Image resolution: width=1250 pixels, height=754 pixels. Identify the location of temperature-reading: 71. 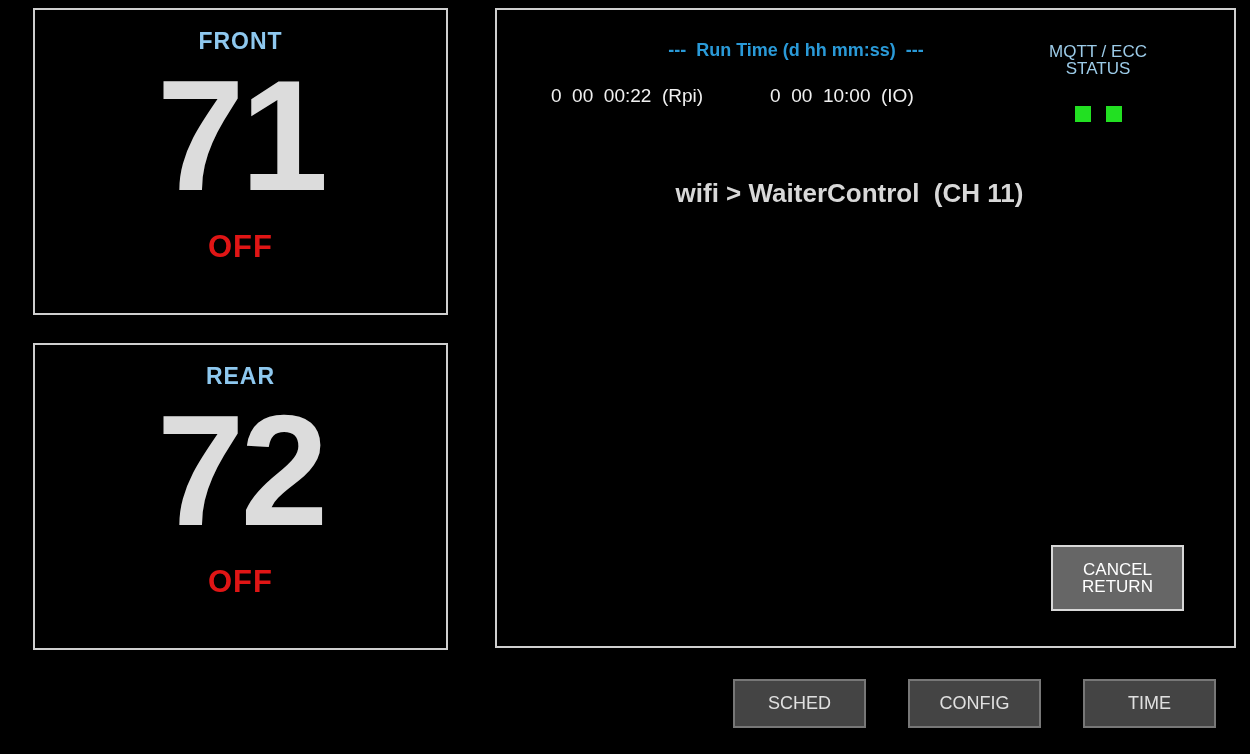
(240, 135).